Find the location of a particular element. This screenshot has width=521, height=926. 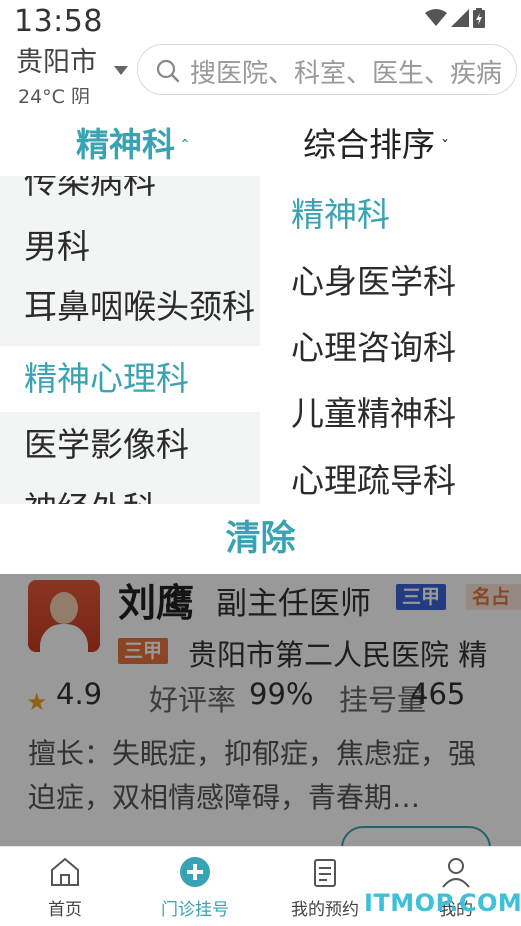

battery-icon is located at coordinates (479, 18).